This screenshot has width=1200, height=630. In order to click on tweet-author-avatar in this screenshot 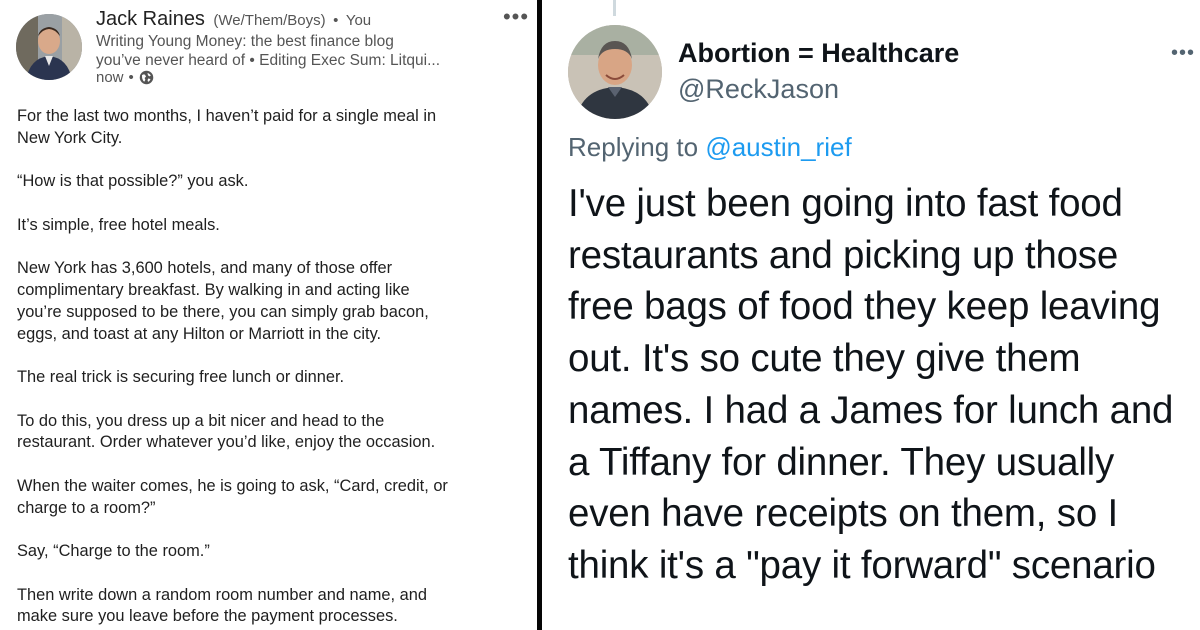, I will do `click(615, 72)`.